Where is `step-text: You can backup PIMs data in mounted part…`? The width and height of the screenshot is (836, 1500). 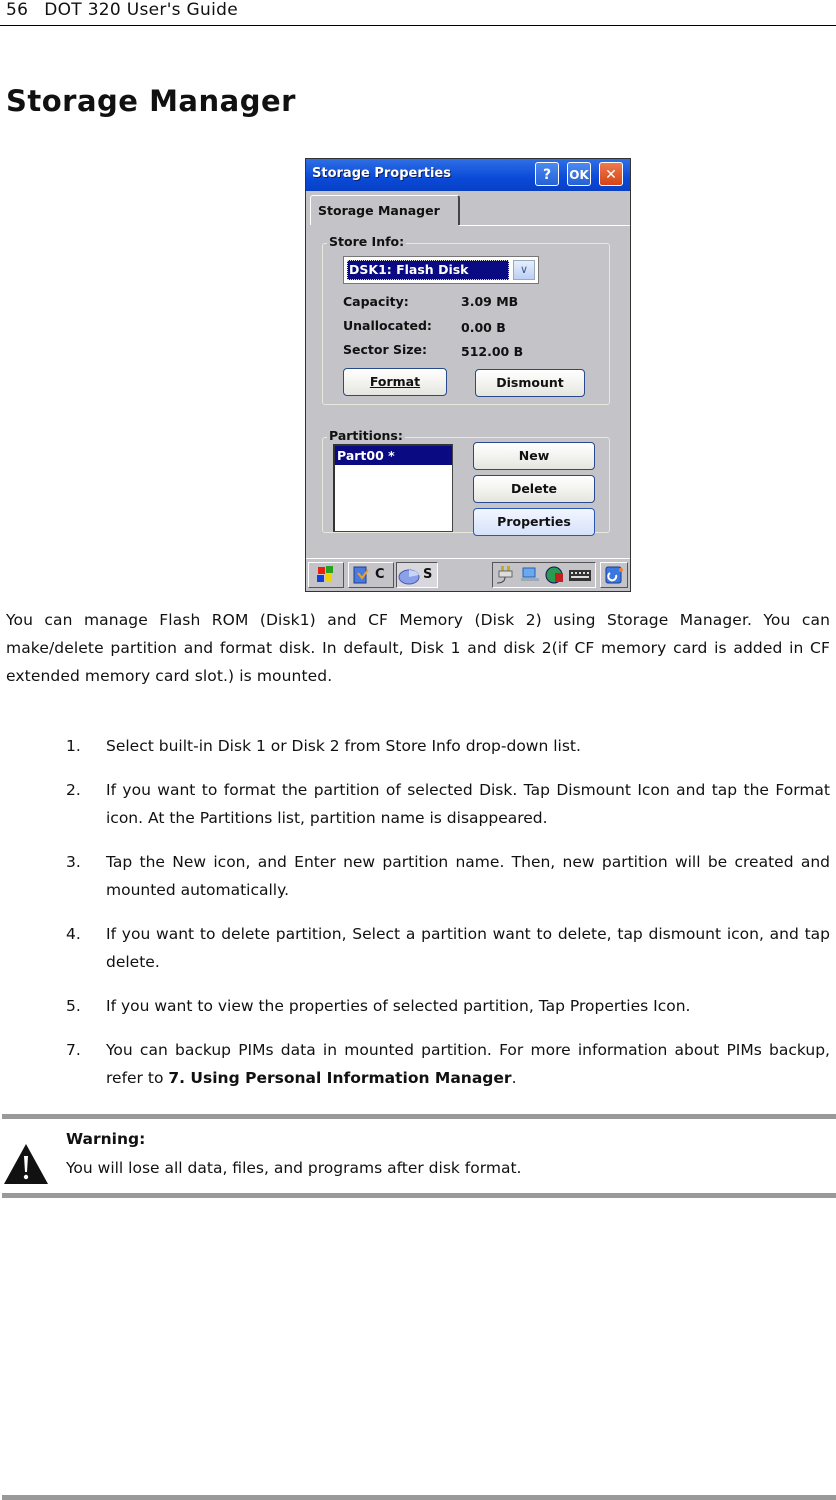
step-text: You can backup PIMs data in mounted part… is located at coordinates (468, 1064).